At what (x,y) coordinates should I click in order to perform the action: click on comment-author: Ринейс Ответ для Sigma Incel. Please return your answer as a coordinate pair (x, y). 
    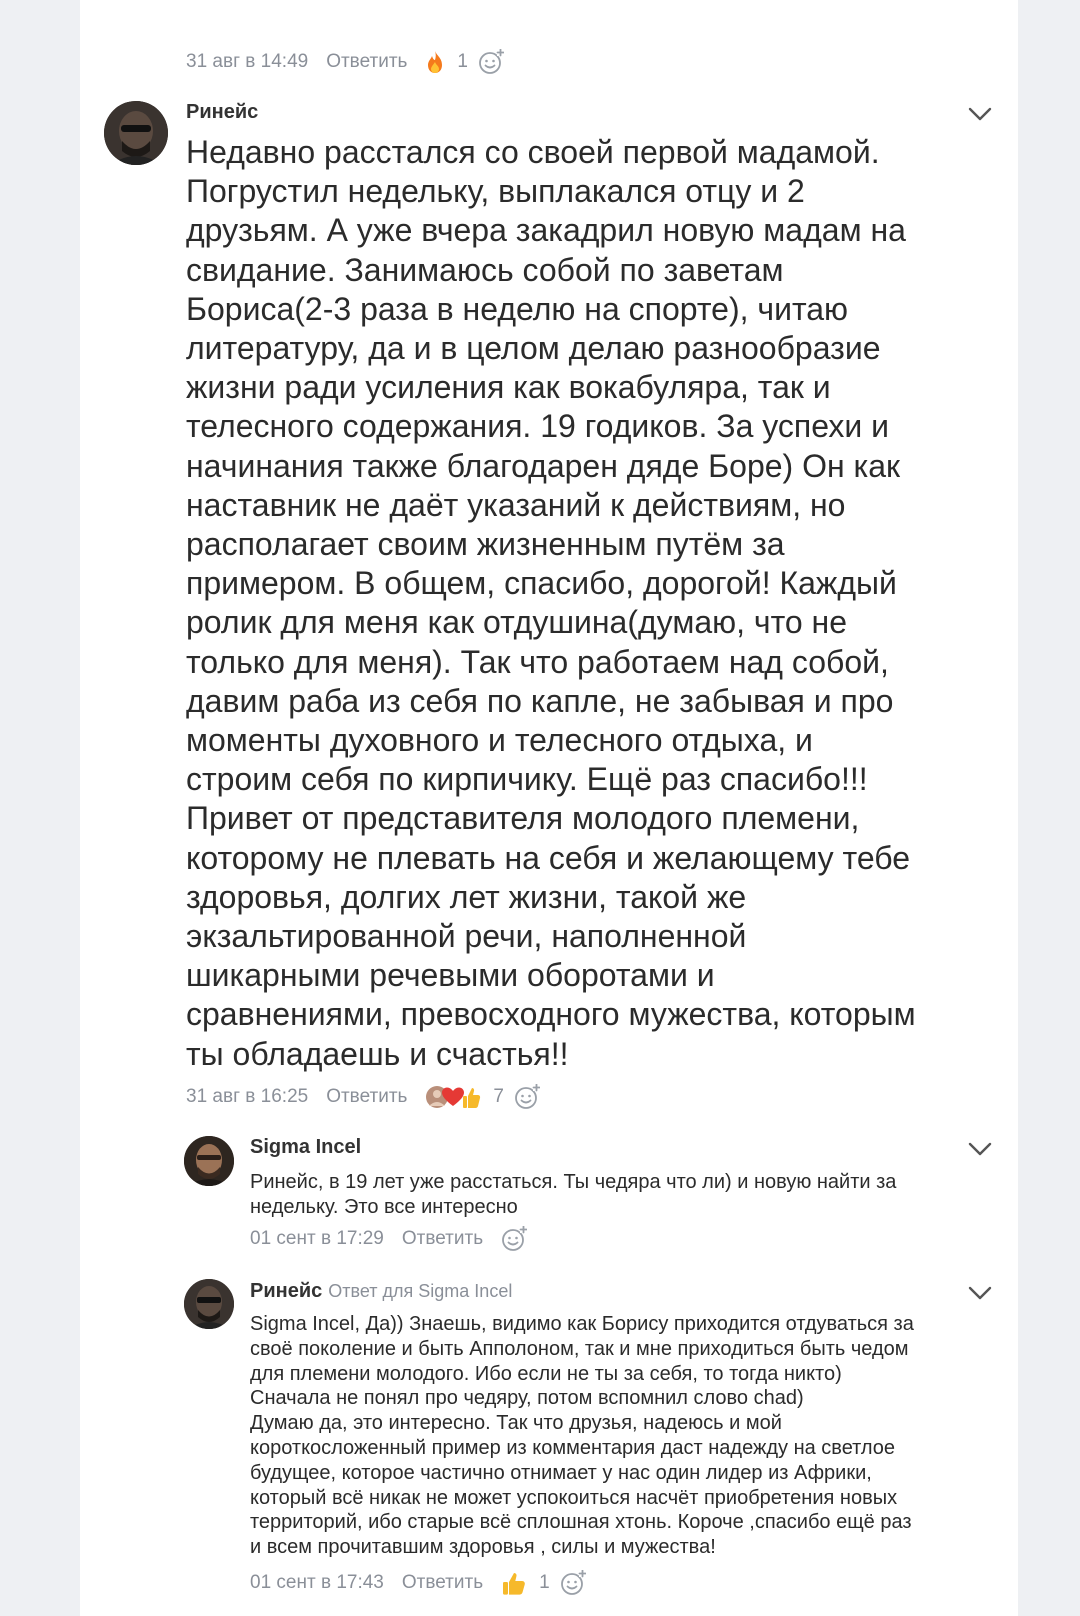
    Looking at the image, I should click on (381, 1291).